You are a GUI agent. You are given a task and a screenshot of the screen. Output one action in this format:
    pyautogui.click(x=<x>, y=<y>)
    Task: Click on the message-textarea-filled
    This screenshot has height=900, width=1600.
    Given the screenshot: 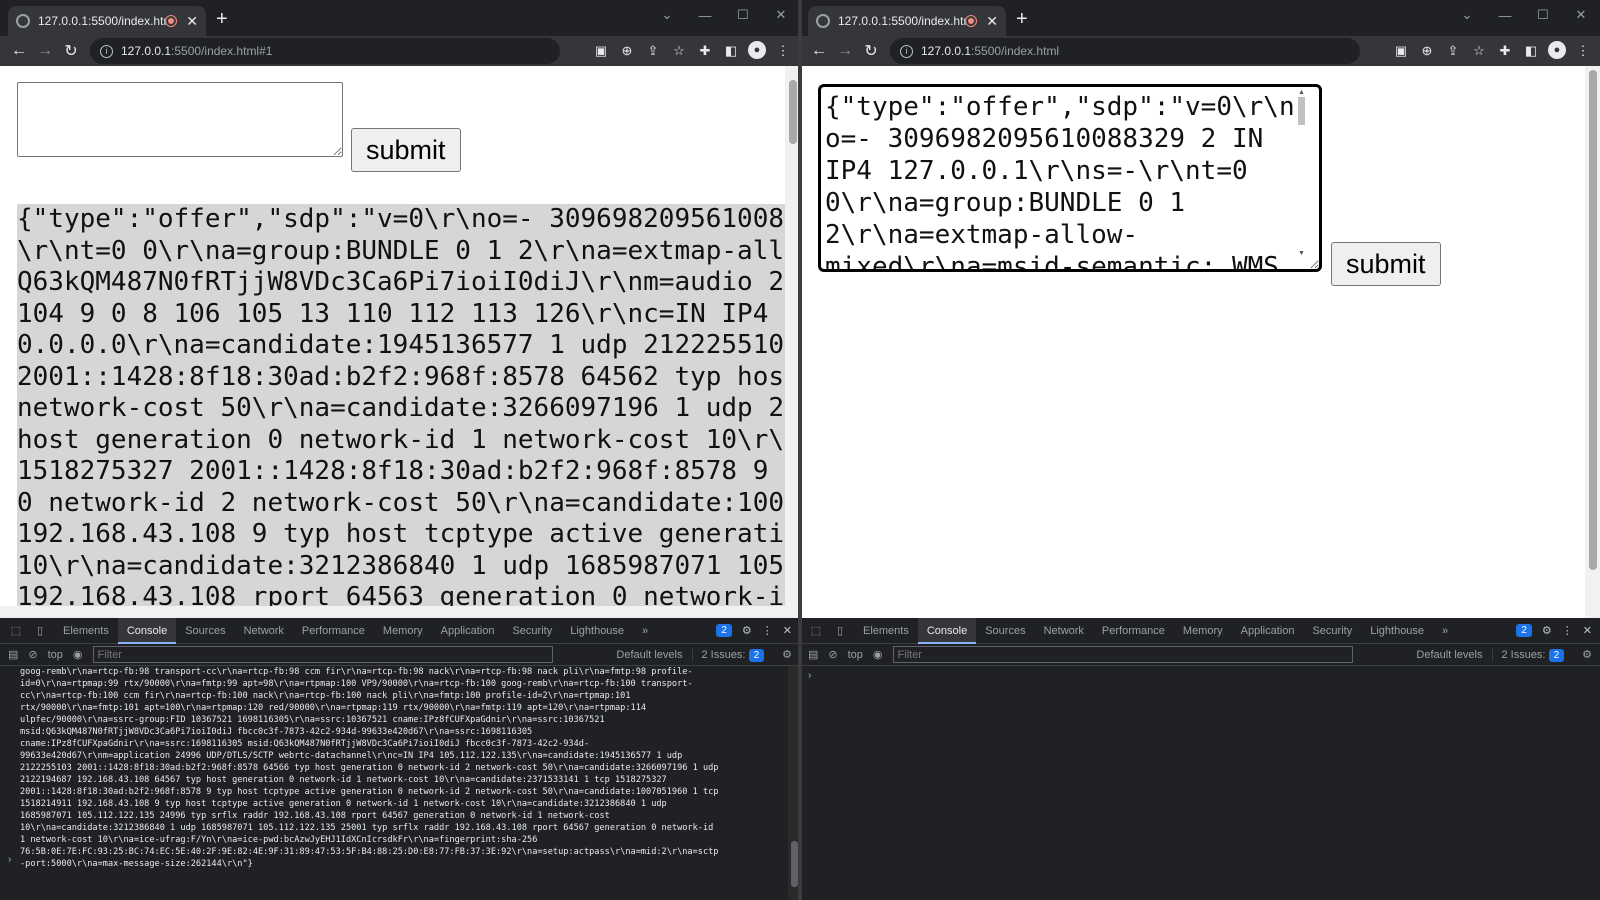 What is the action you would take?
    pyautogui.click(x=1070, y=178)
    